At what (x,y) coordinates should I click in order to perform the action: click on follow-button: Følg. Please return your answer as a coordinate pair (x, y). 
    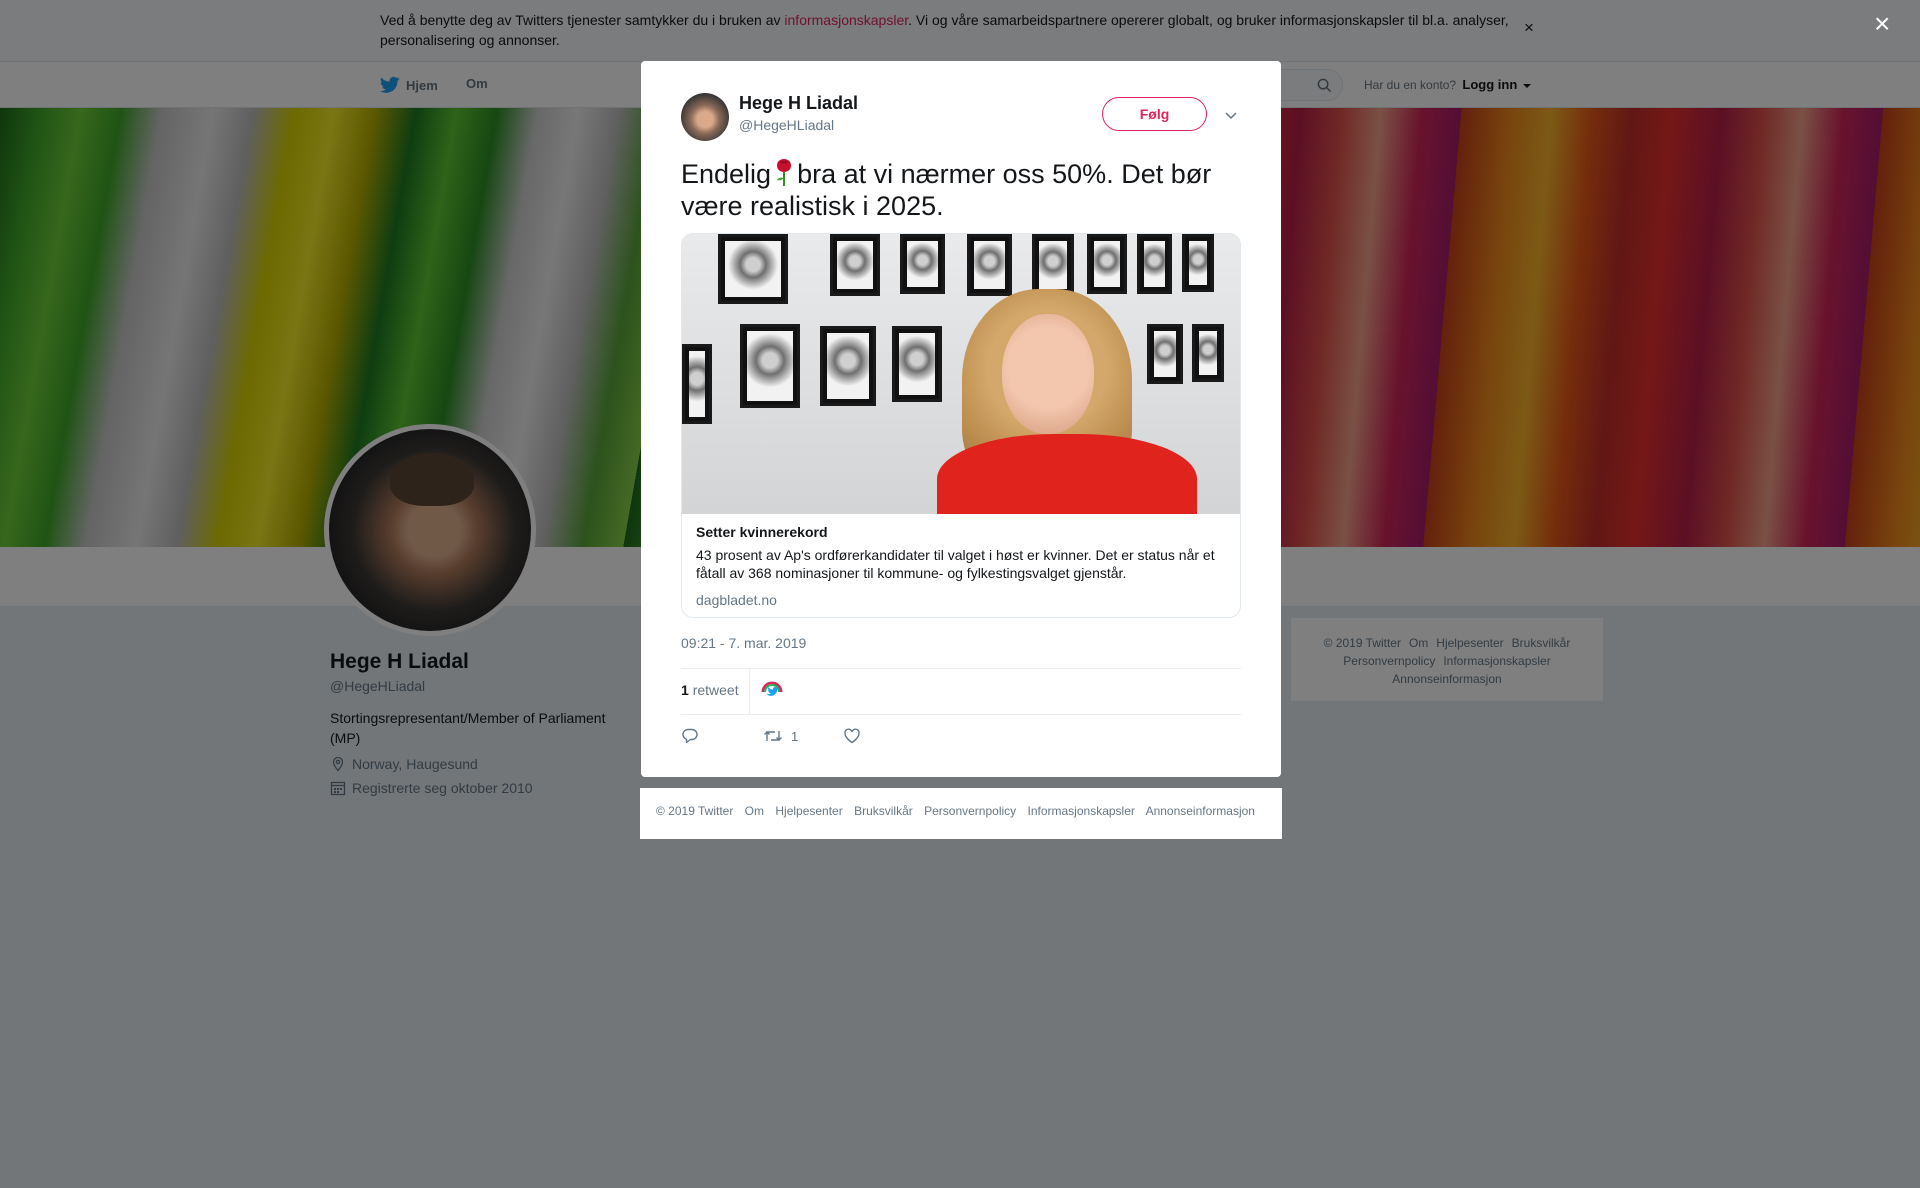
    Looking at the image, I should click on (1154, 114).